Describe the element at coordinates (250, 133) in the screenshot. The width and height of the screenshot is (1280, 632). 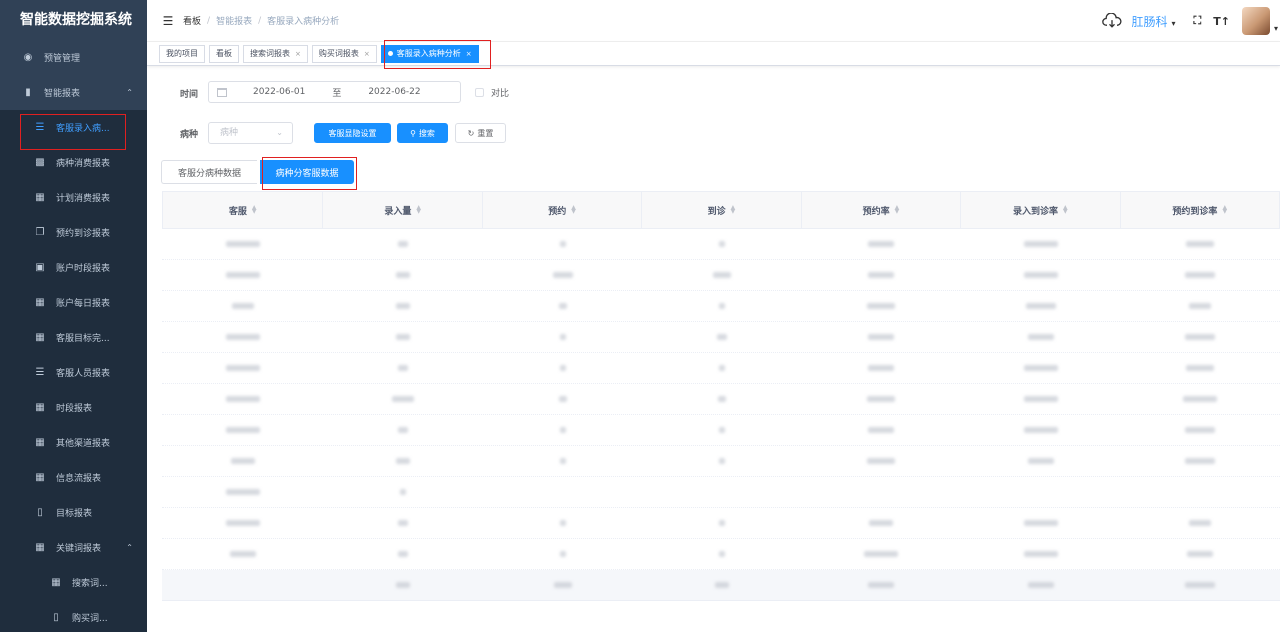
I see `disease-select: 病种 ⌄` at that location.